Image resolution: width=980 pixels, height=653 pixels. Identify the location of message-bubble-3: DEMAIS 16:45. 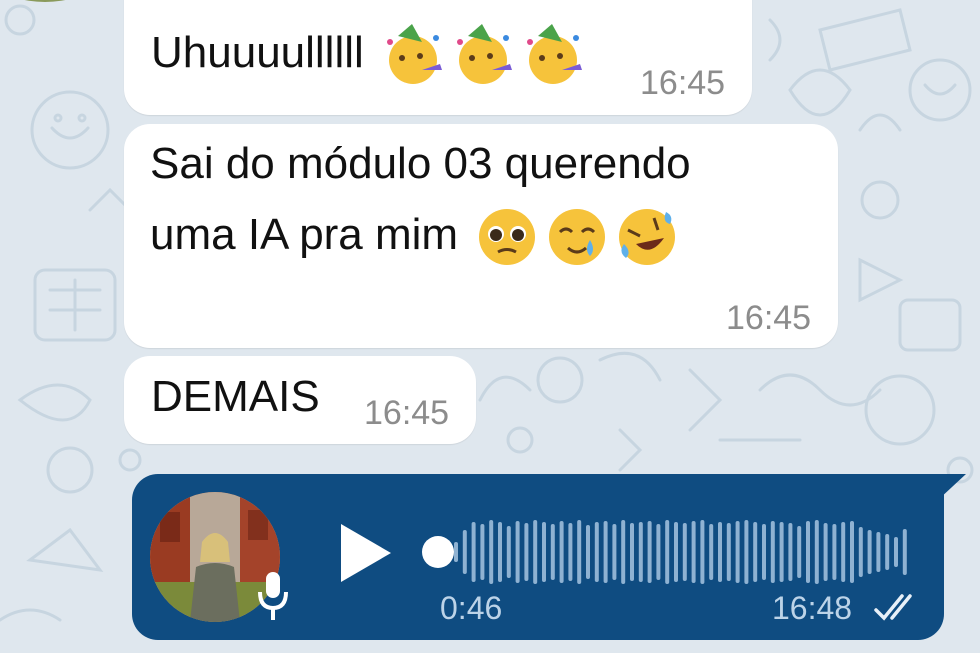
(300, 400).